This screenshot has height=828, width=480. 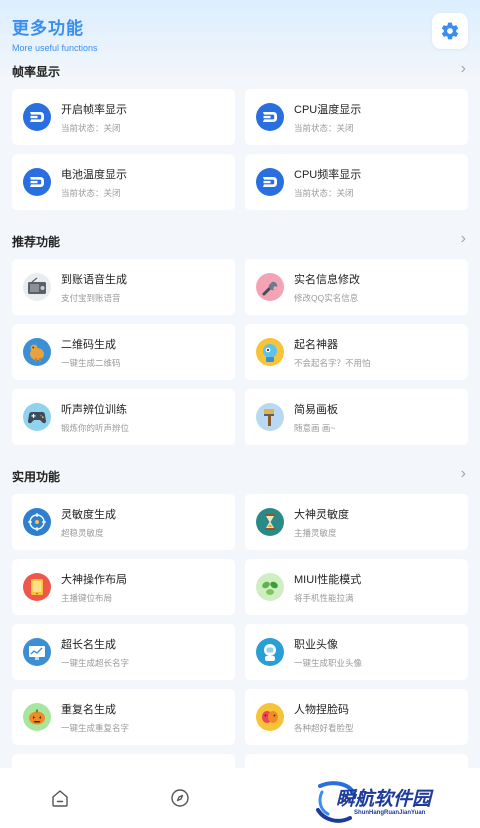 What do you see at coordinates (384, 799) in the screenshot?
I see `watermark-text: 瞬航软件园` at bounding box center [384, 799].